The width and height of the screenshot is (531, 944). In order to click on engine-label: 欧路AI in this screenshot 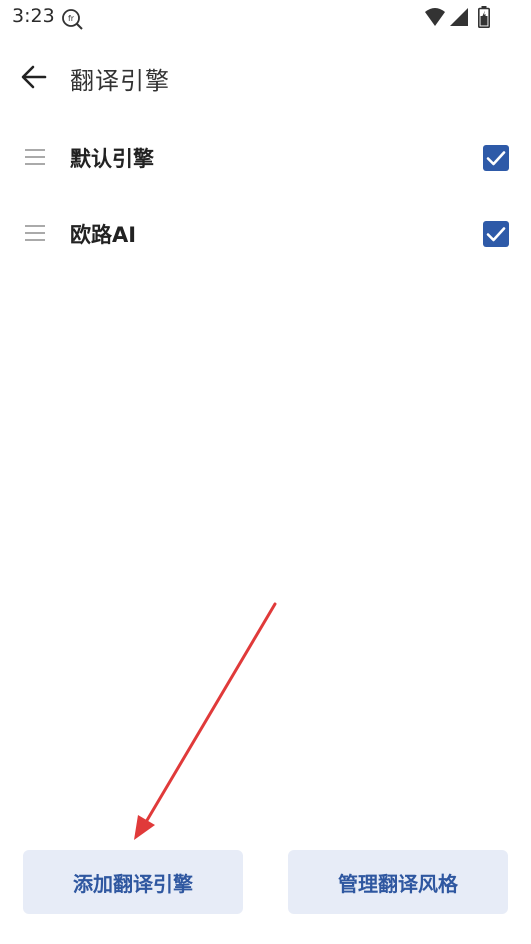, I will do `click(103, 235)`.